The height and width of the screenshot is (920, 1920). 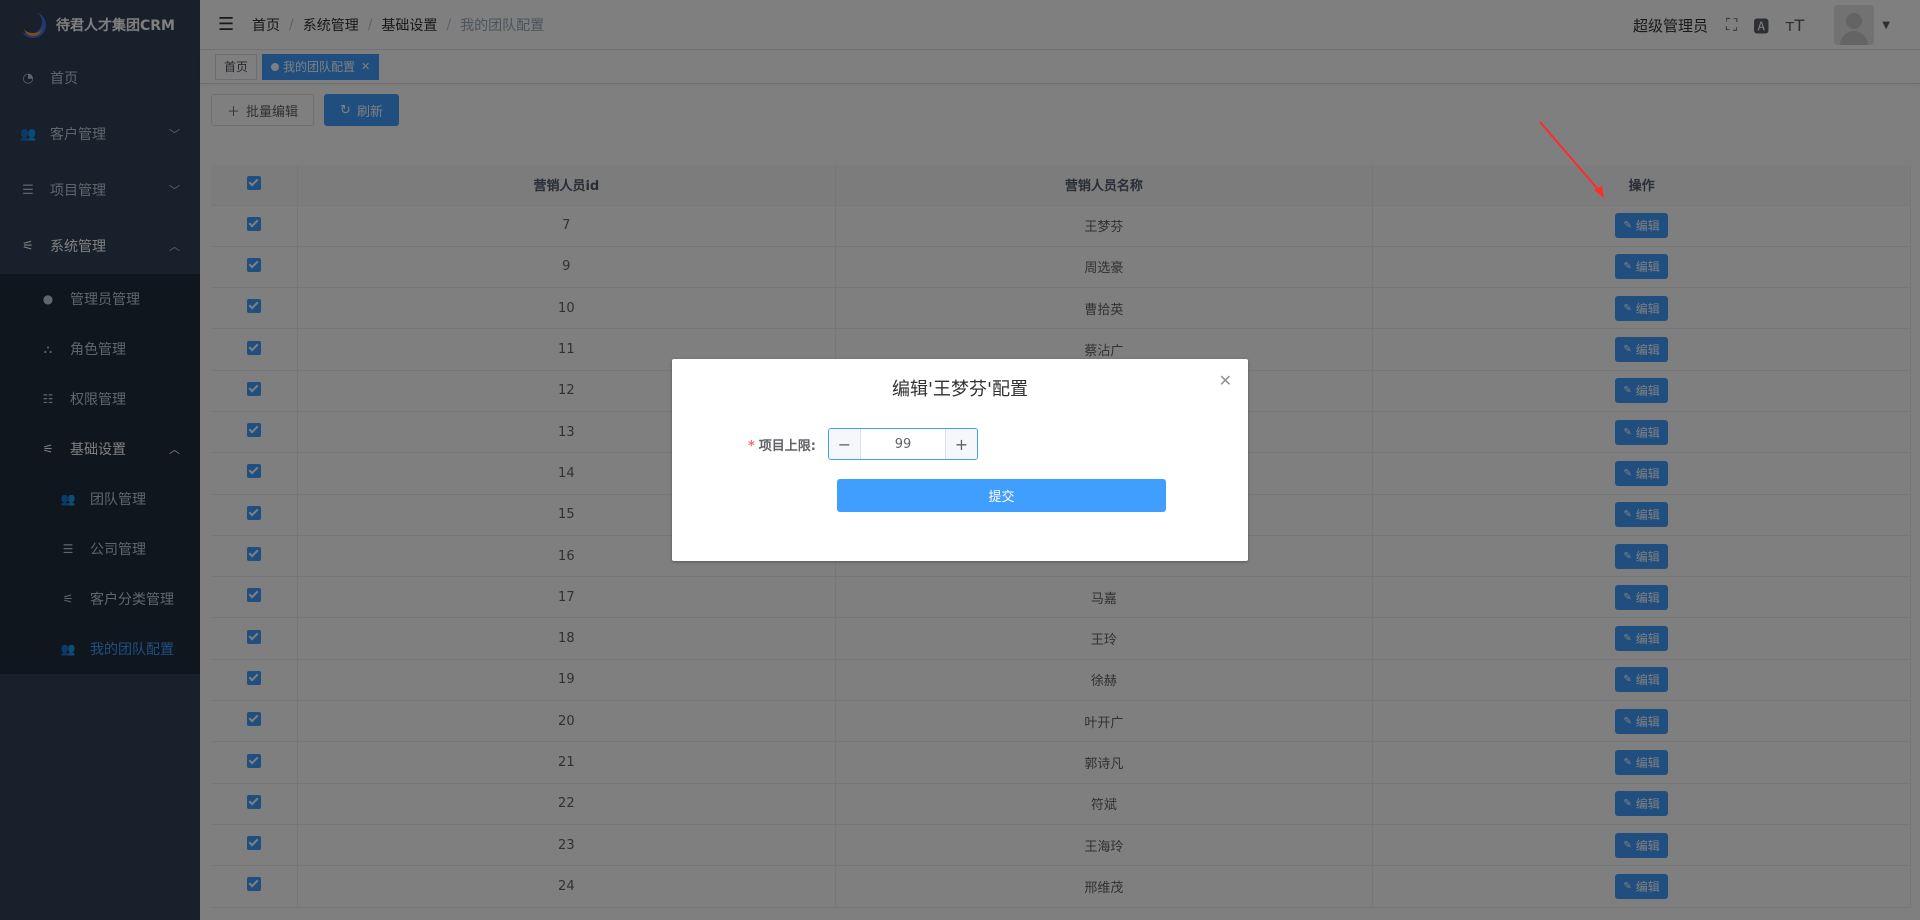 I want to click on decrement-button: −, so click(x=845, y=444).